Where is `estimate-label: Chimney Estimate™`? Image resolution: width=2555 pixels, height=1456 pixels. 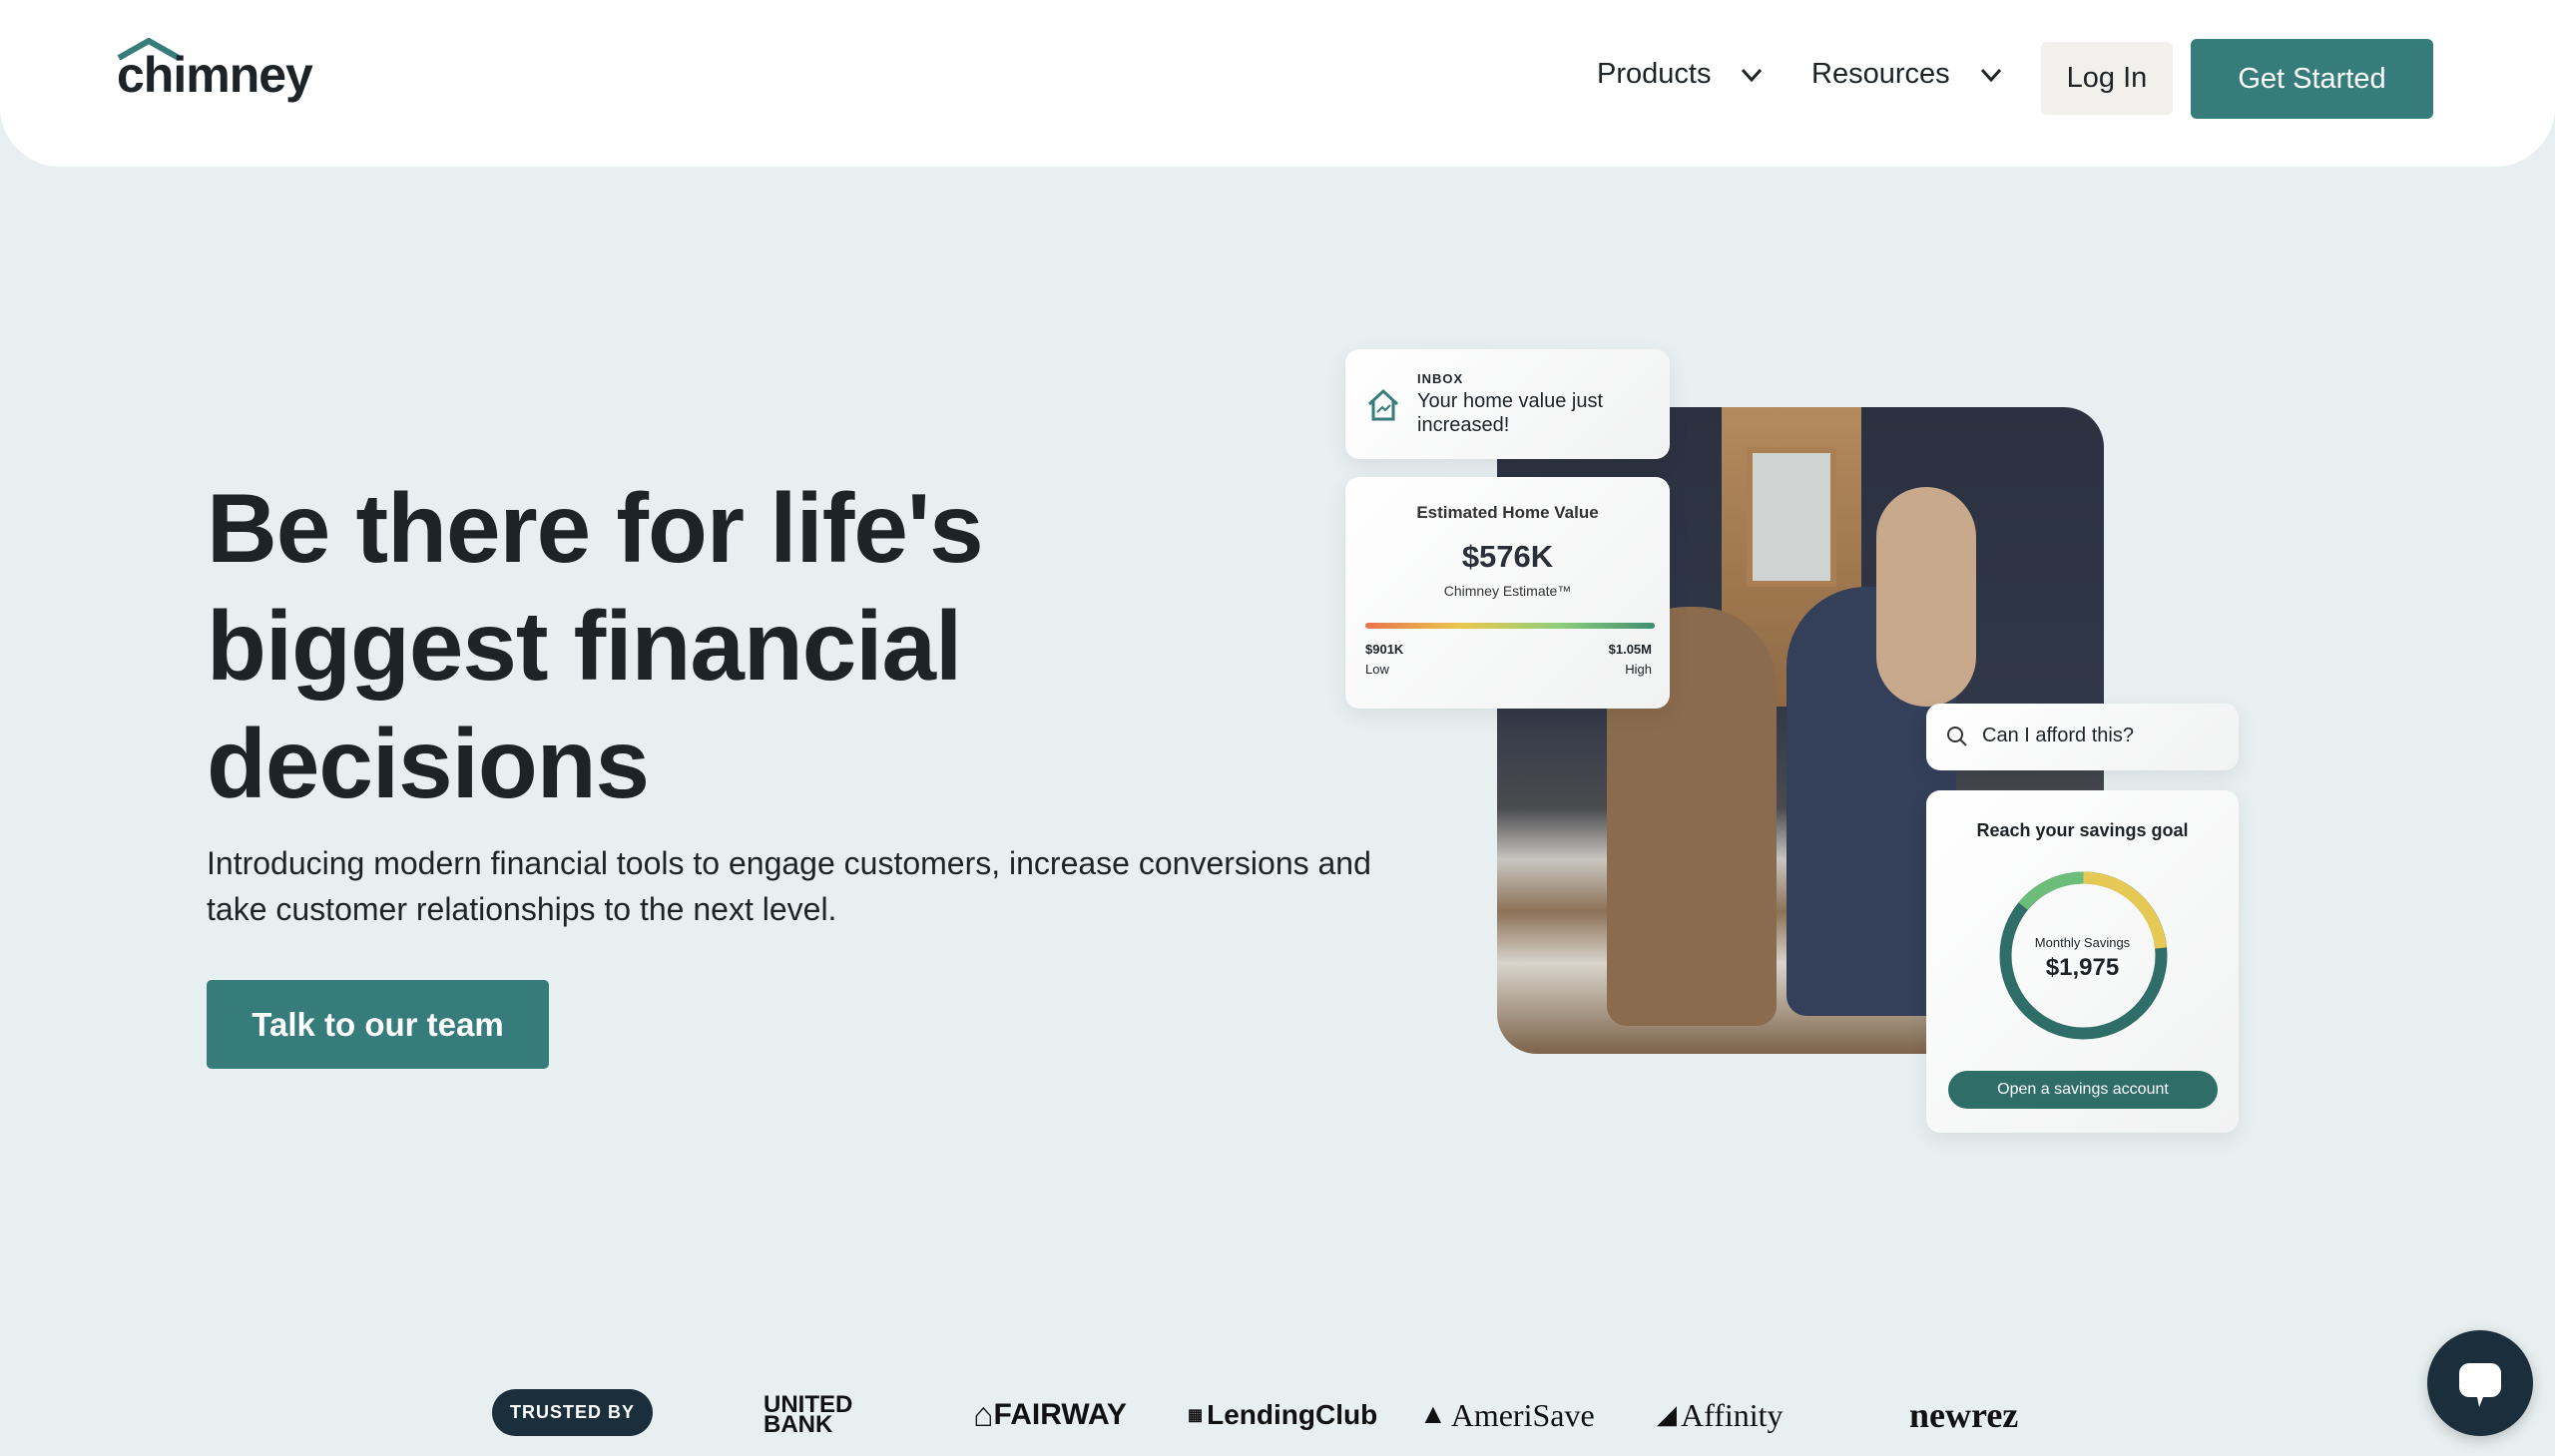 estimate-label: Chimney Estimate™ is located at coordinates (1507, 591).